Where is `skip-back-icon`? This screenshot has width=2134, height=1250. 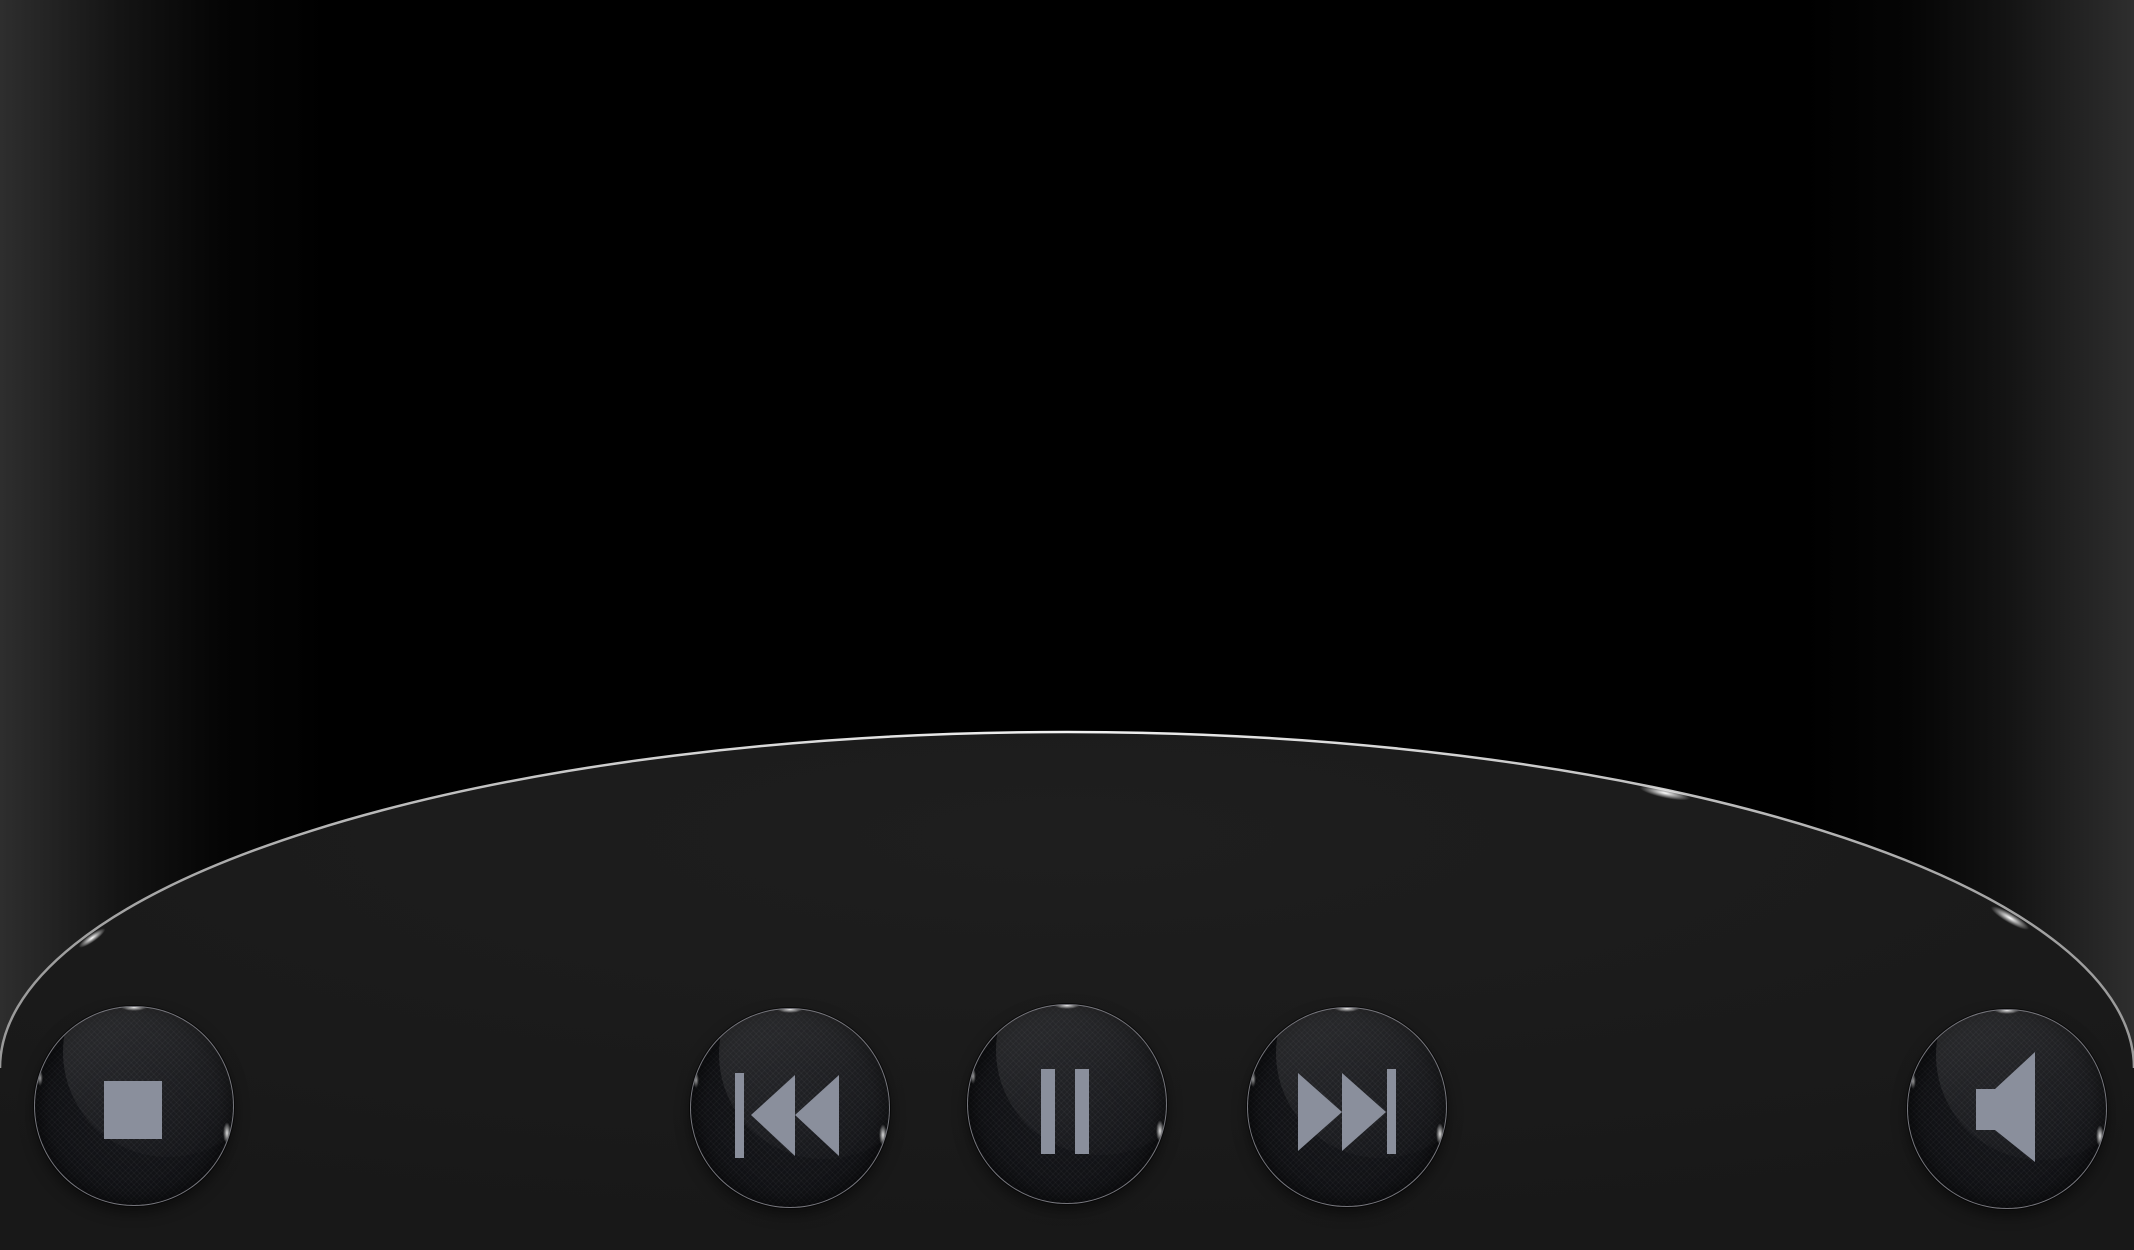
skip-back-icon is located at coordinates (787, 1115).